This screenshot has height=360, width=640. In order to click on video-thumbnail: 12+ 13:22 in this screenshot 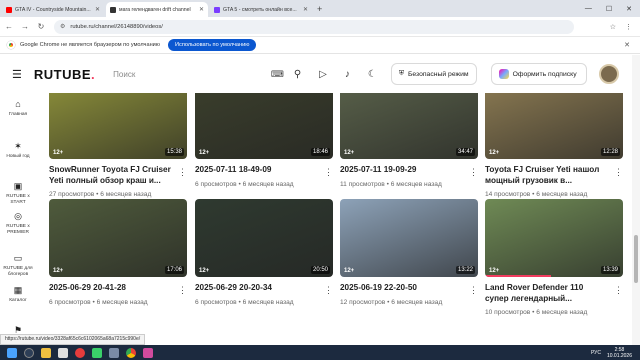, I will do `click(409, 238)`.